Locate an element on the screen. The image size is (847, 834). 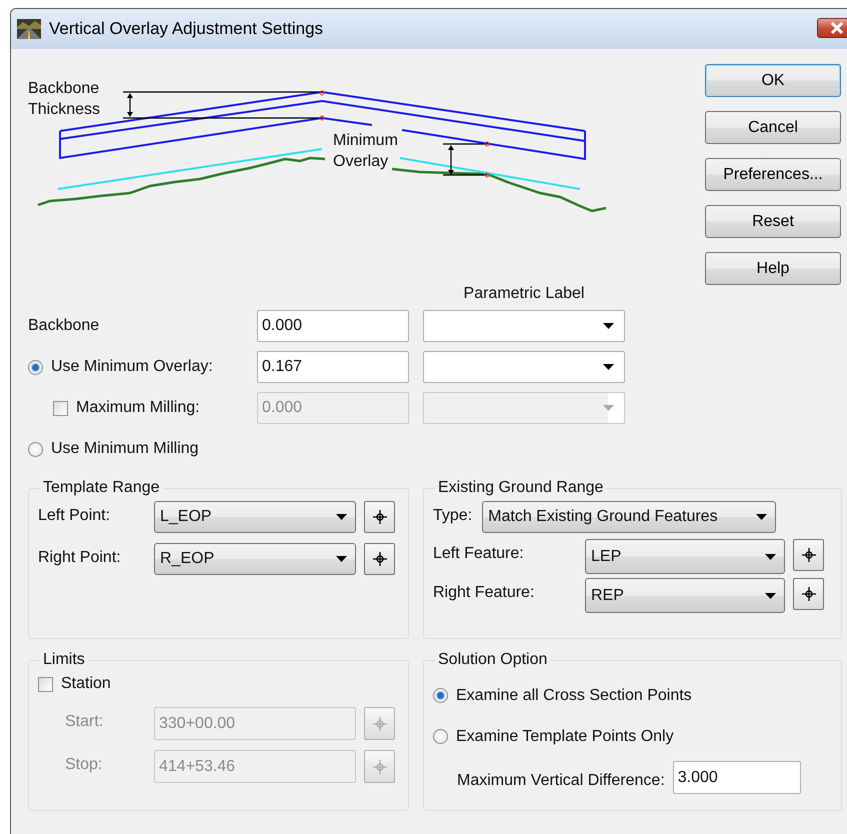
dialog-button: Help is located at coordinates (773, 268).